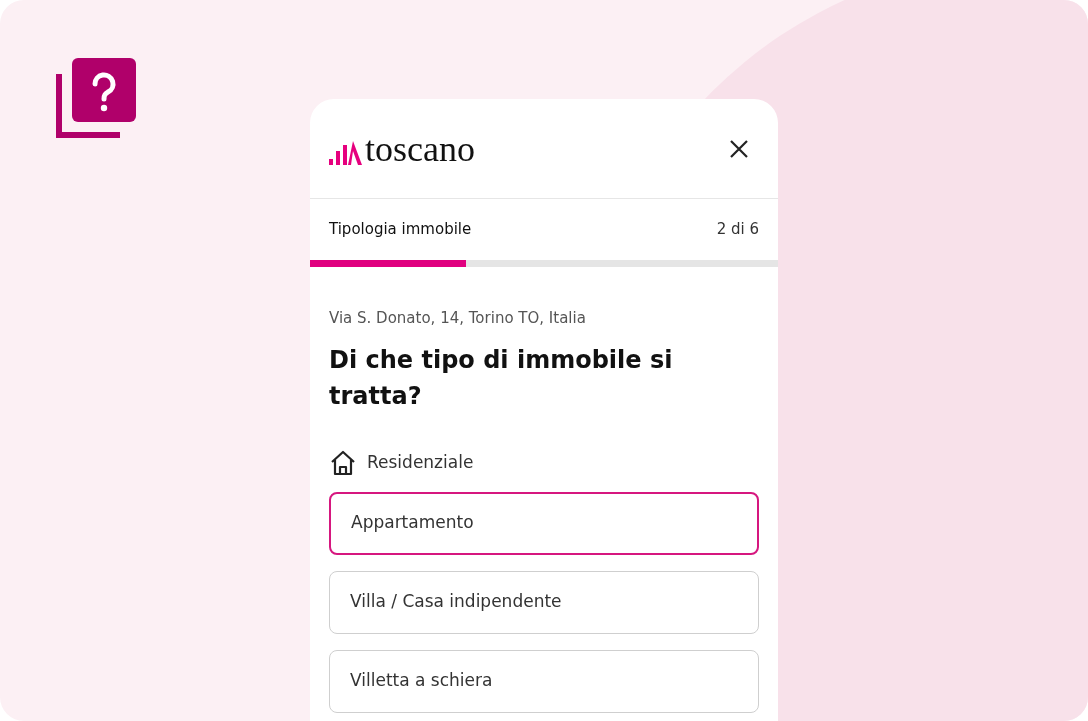 Image resolution: width=1088 pixels, height=721 pixels. I want to click on option-button: Appartamento, so click(544, 523).